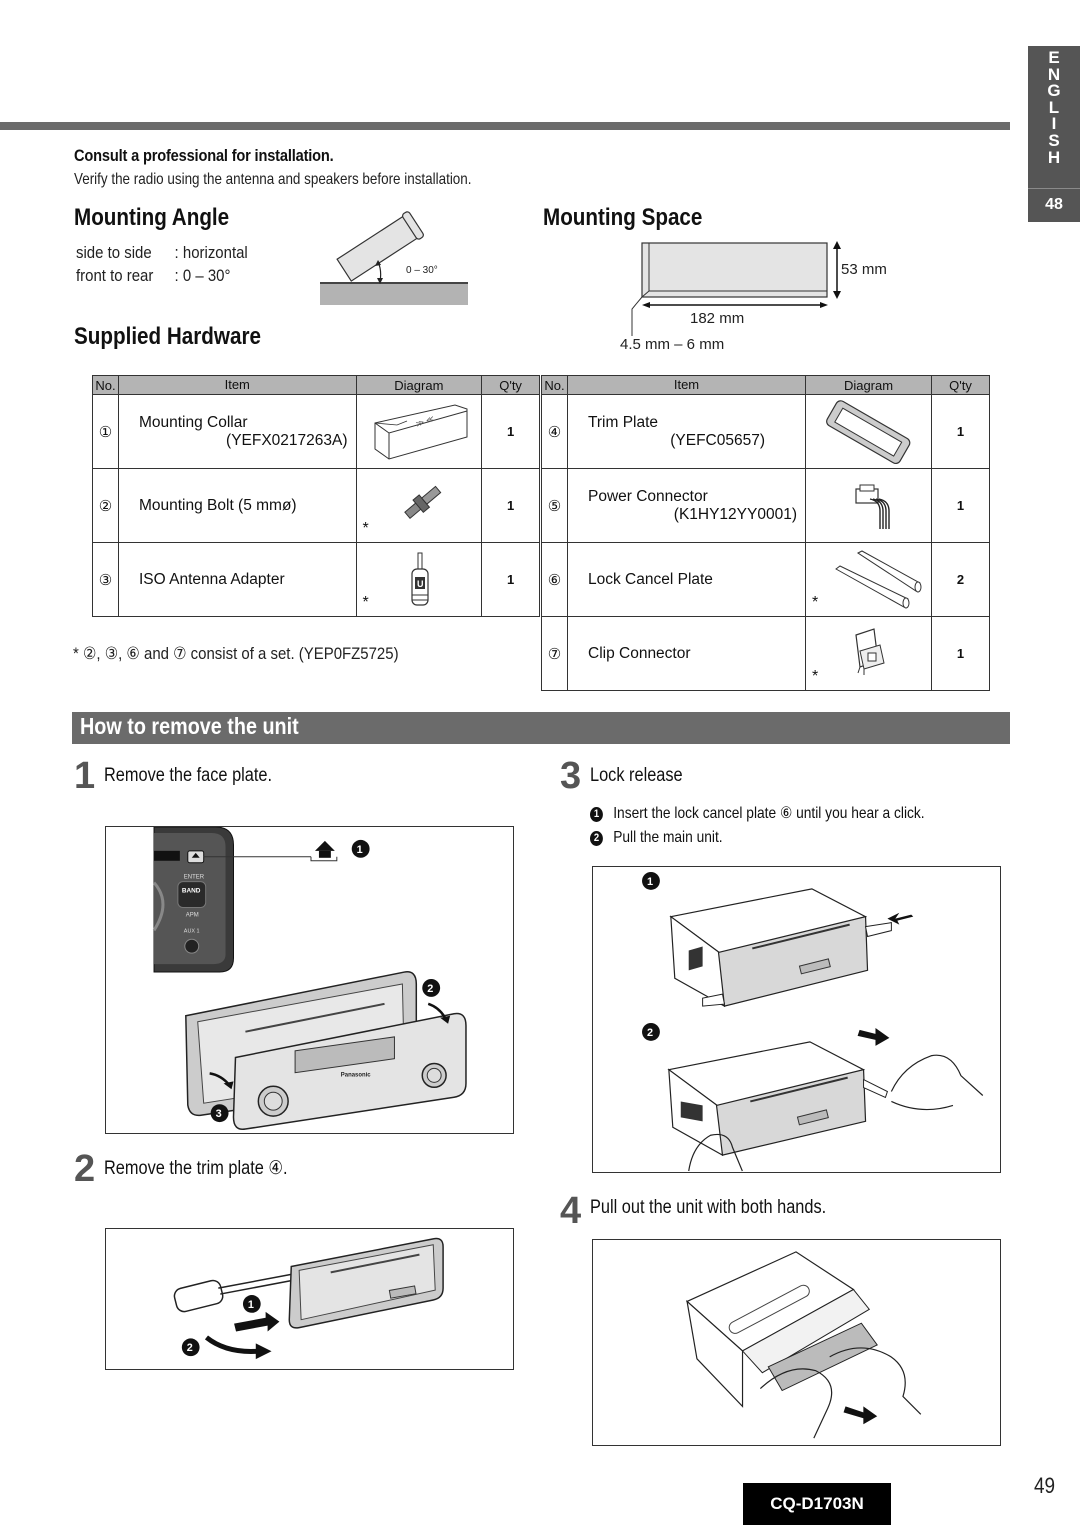  Describe the element at coordinates (1045, 1485) in the screenshot. I see `page-number: 49` at that location.